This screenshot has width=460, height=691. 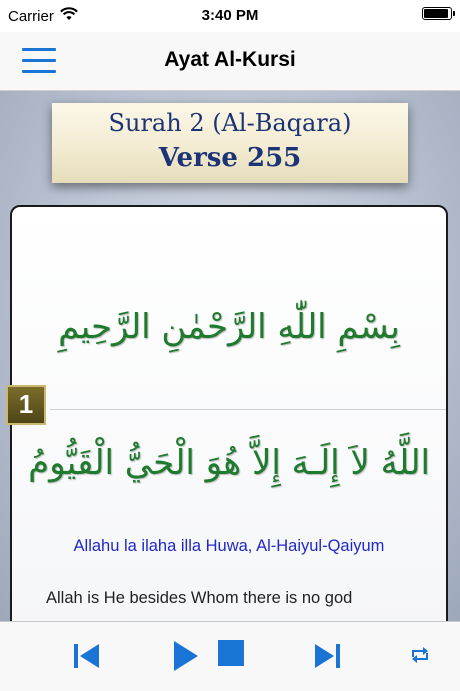 I want to click on stop-button, so click(x=231, y=653).